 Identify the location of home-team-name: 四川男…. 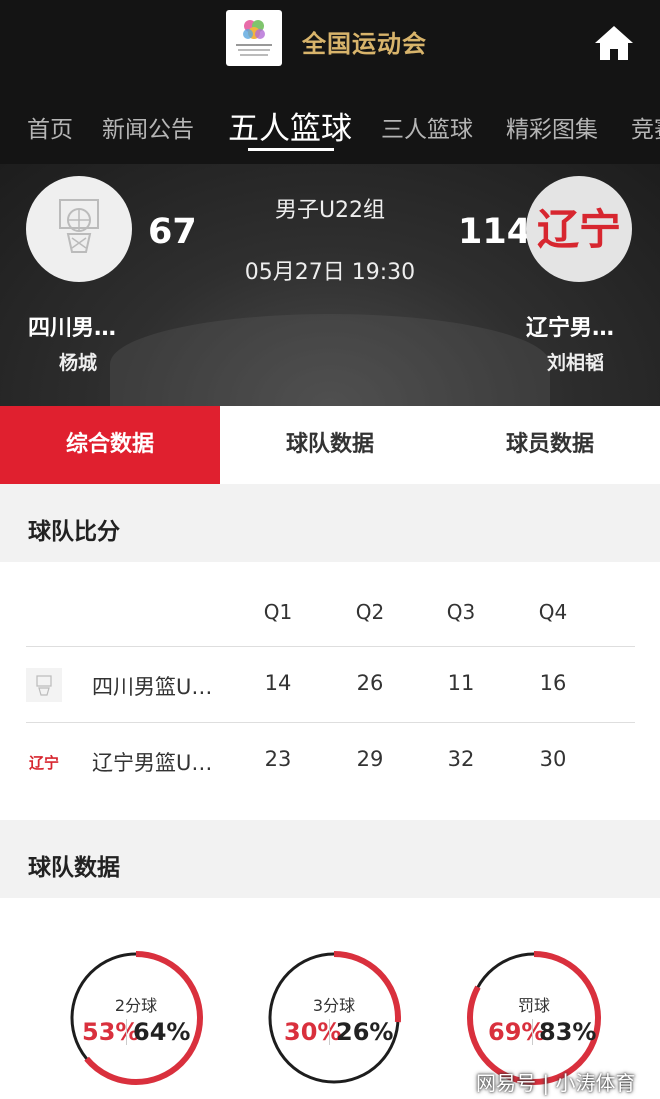
(72, 326).